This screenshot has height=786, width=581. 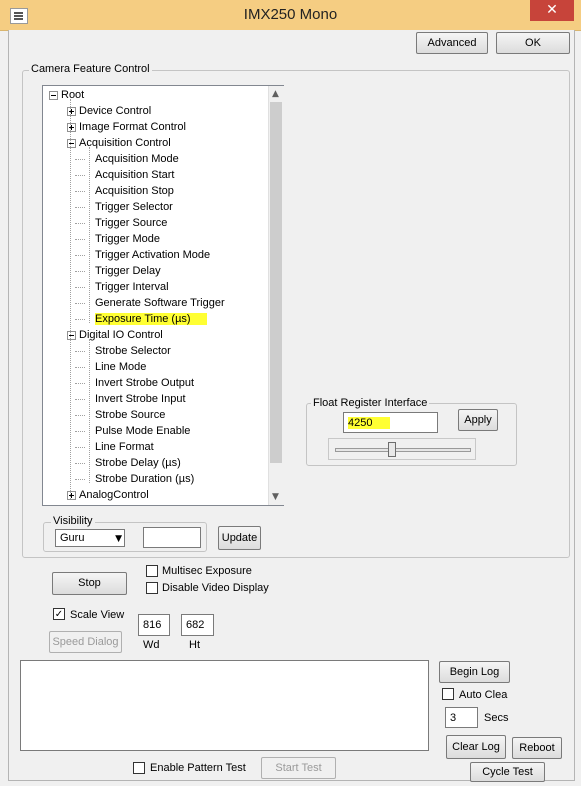 What do you see at coordinates (369, 423) in the screenshot?
I see `float-value-text: 4250` at bounding box center [369, 423].